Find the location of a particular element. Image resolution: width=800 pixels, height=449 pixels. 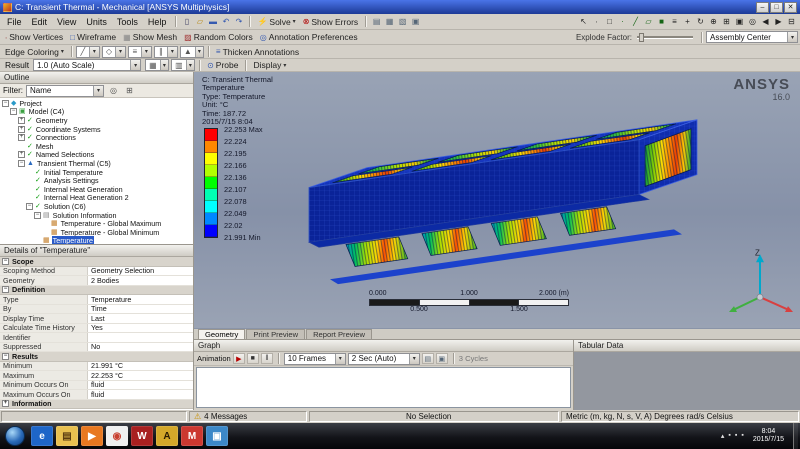

messages-status: ⚠ 4 Messages is located at coordinates (248, 416).